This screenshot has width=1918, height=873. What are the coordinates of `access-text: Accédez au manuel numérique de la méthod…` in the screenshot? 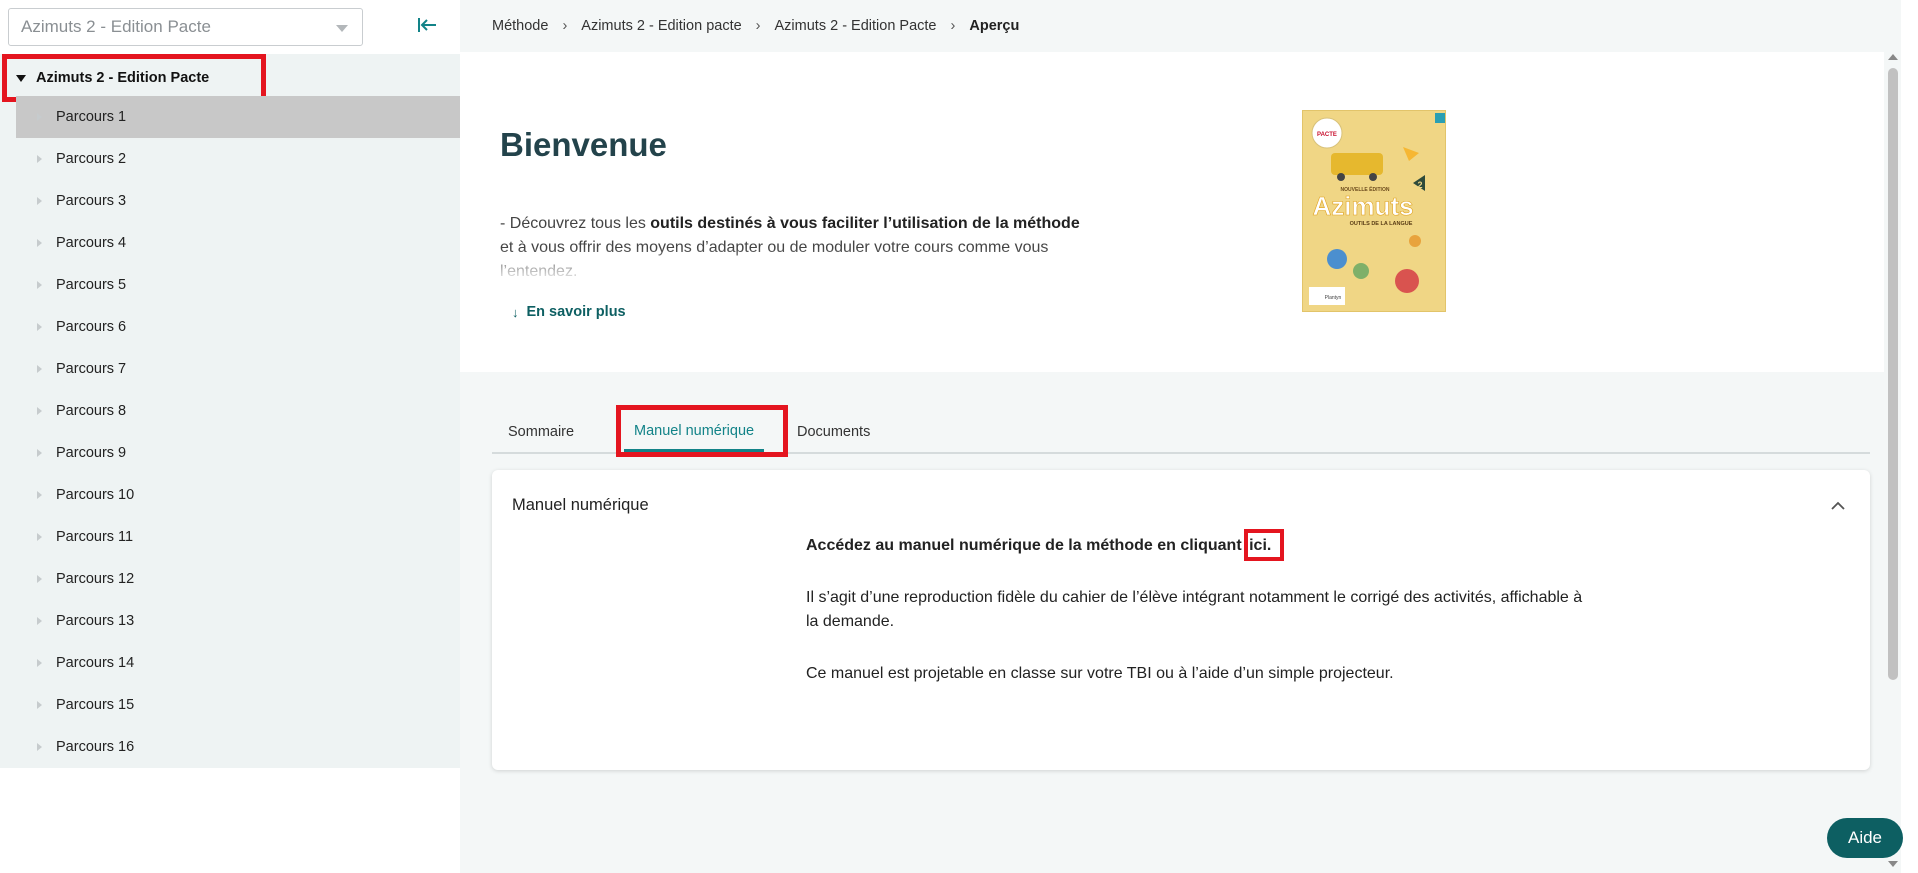 It's located at (1026, 545).